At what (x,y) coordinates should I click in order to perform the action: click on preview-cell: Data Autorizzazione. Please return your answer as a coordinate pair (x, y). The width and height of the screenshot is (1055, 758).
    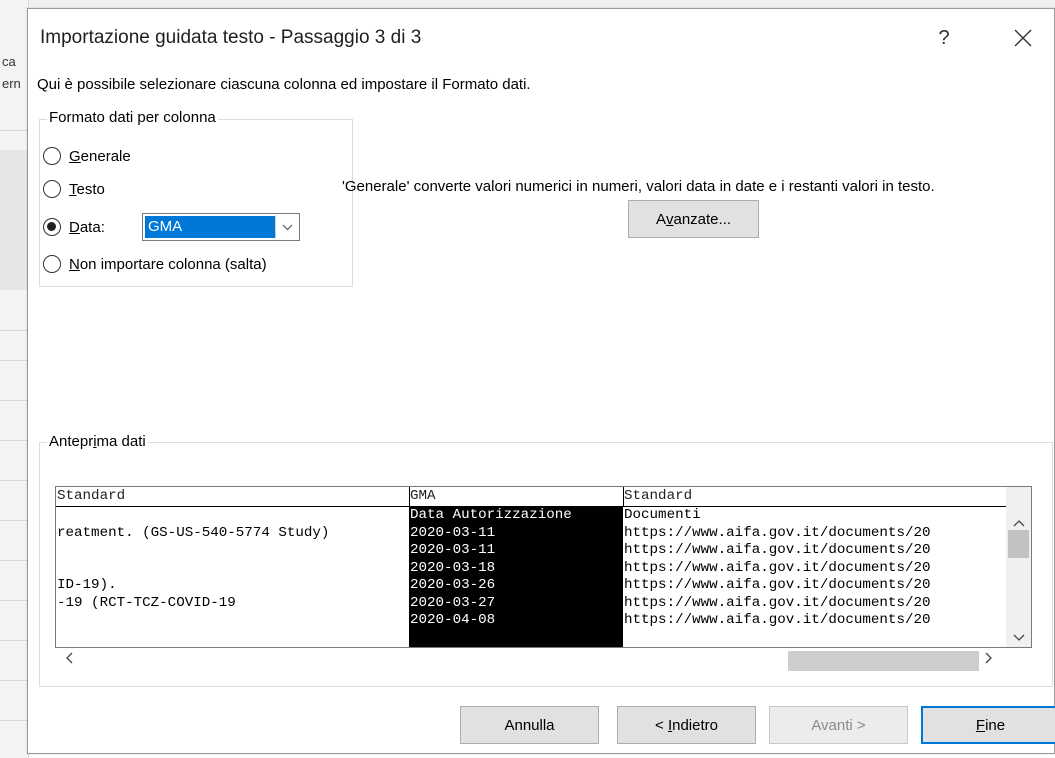
    Looking at the image, I should click on (491, 515).